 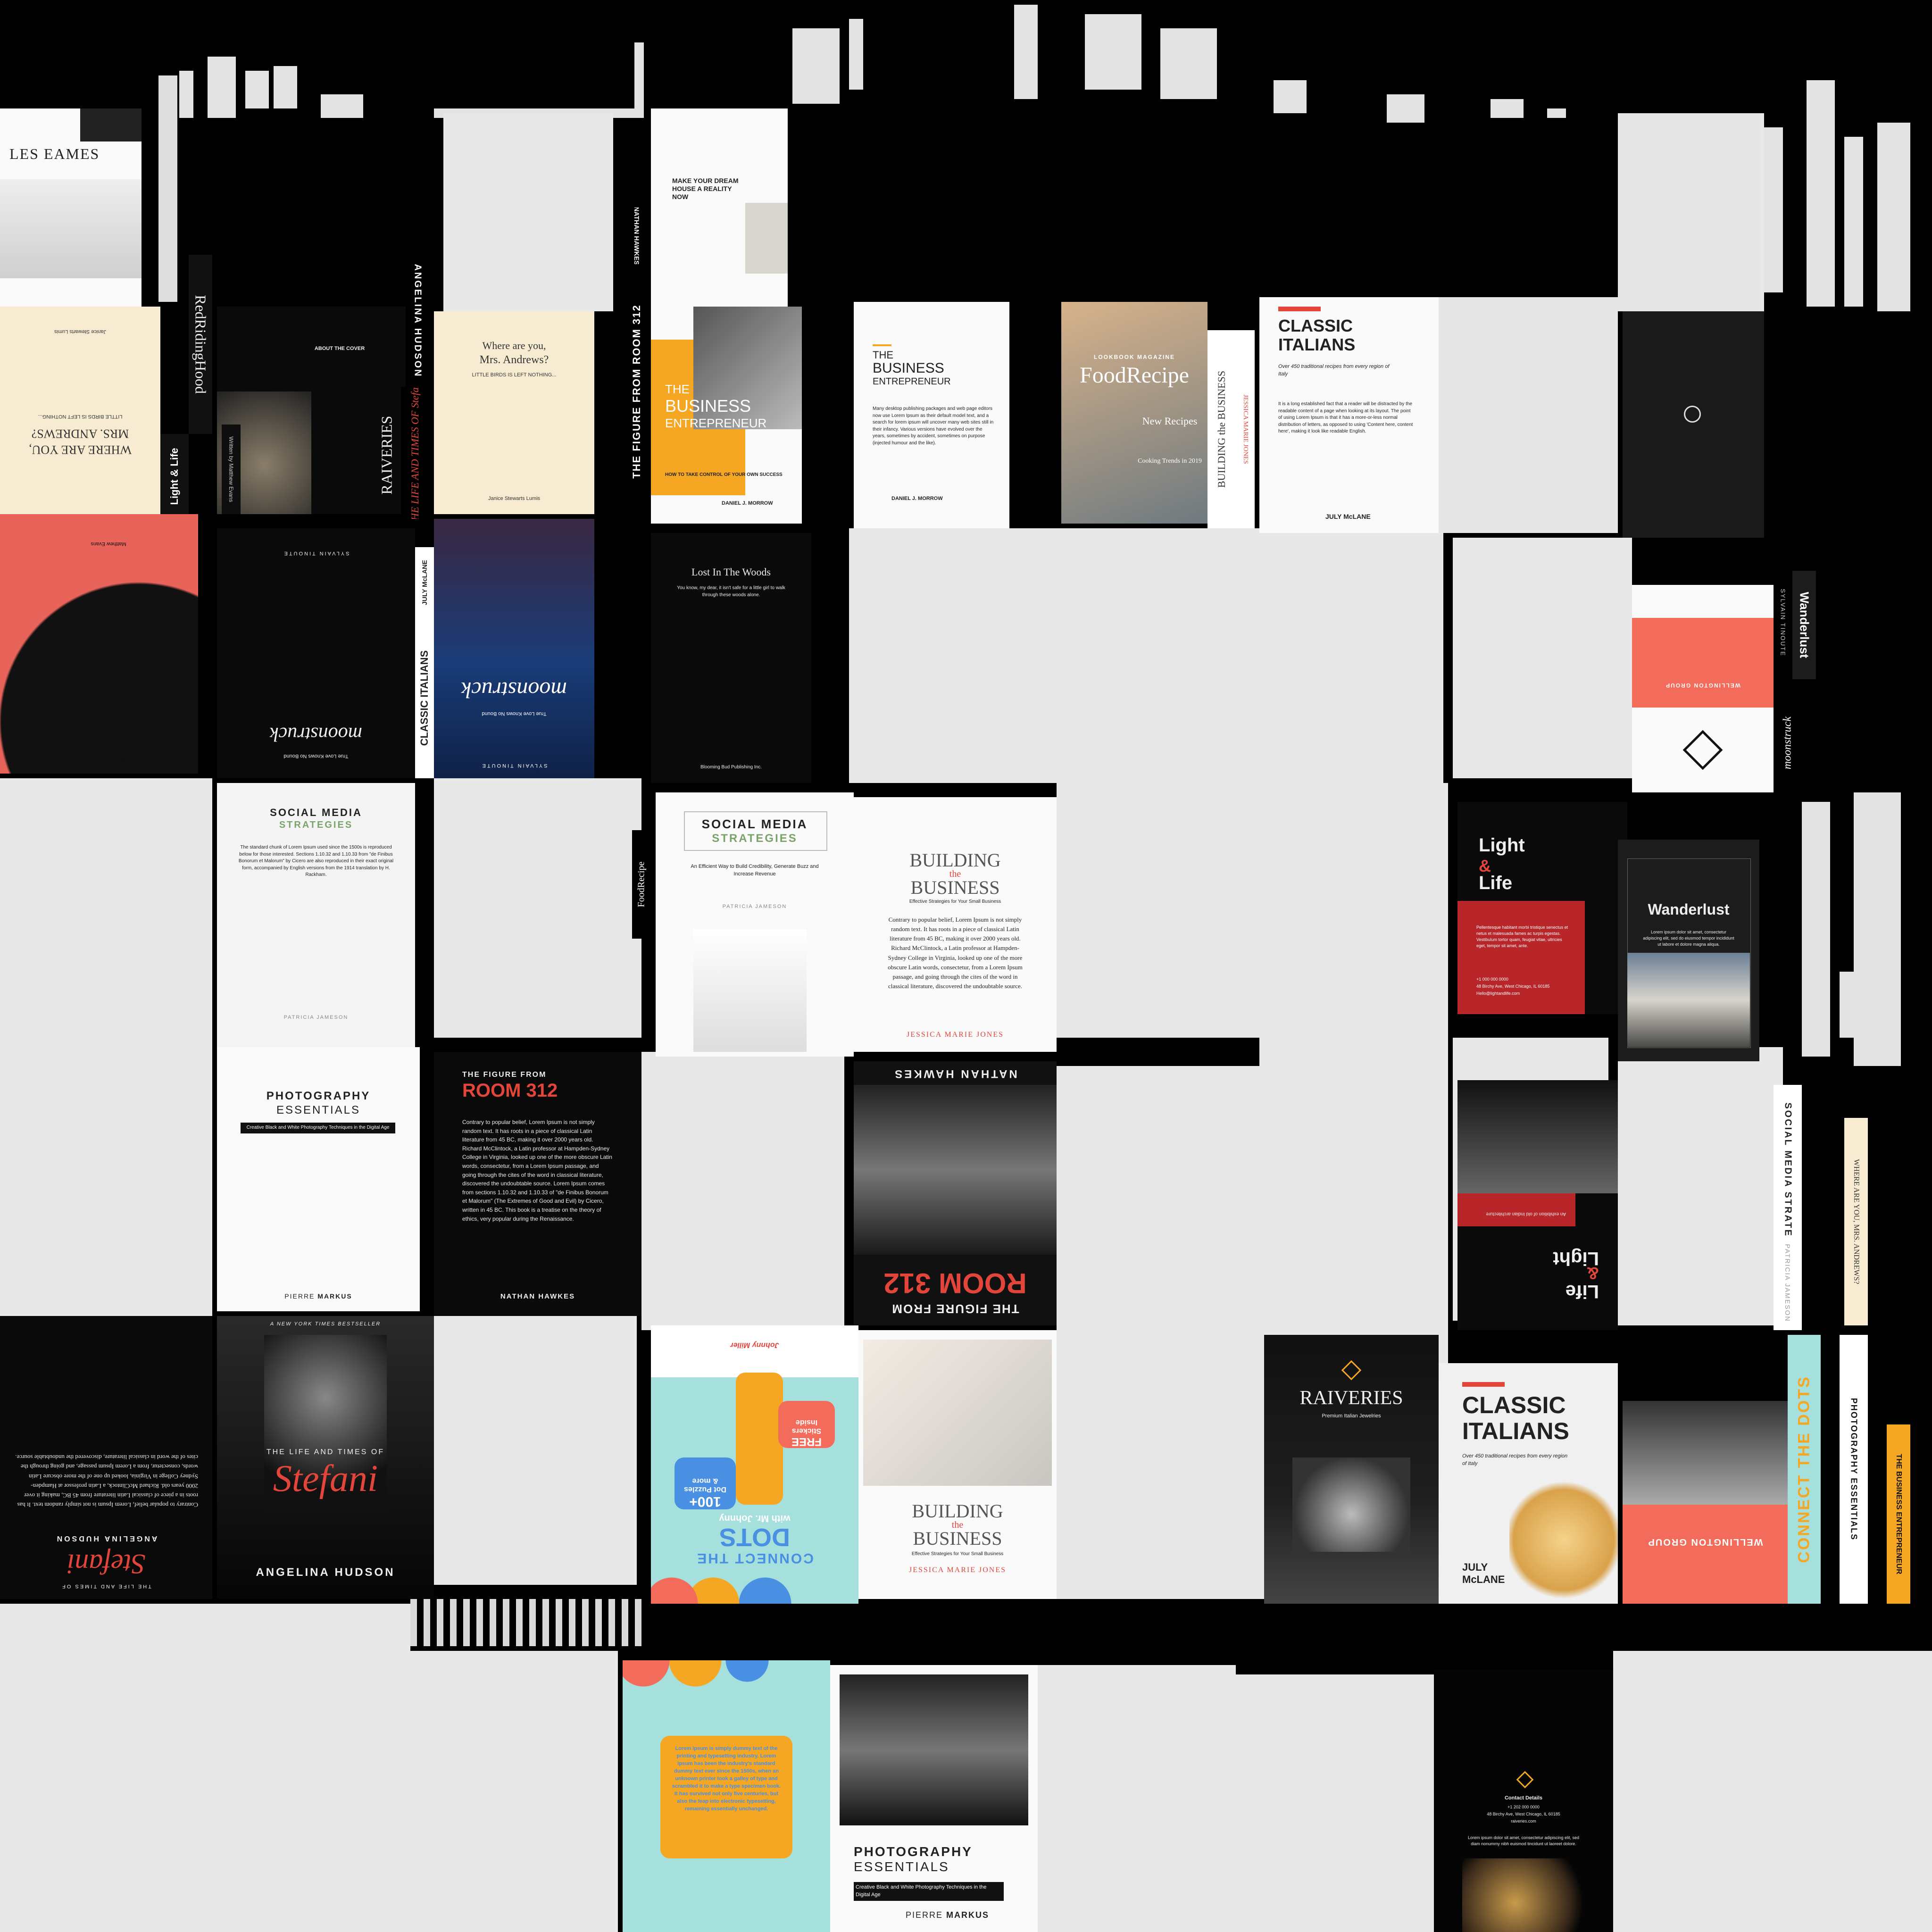 What do you see at coordinates (1703, 688) in the screenshot?
I see `wellington-group-cover: WELLINGTON GROUP` at bounding box center [1703, 688].